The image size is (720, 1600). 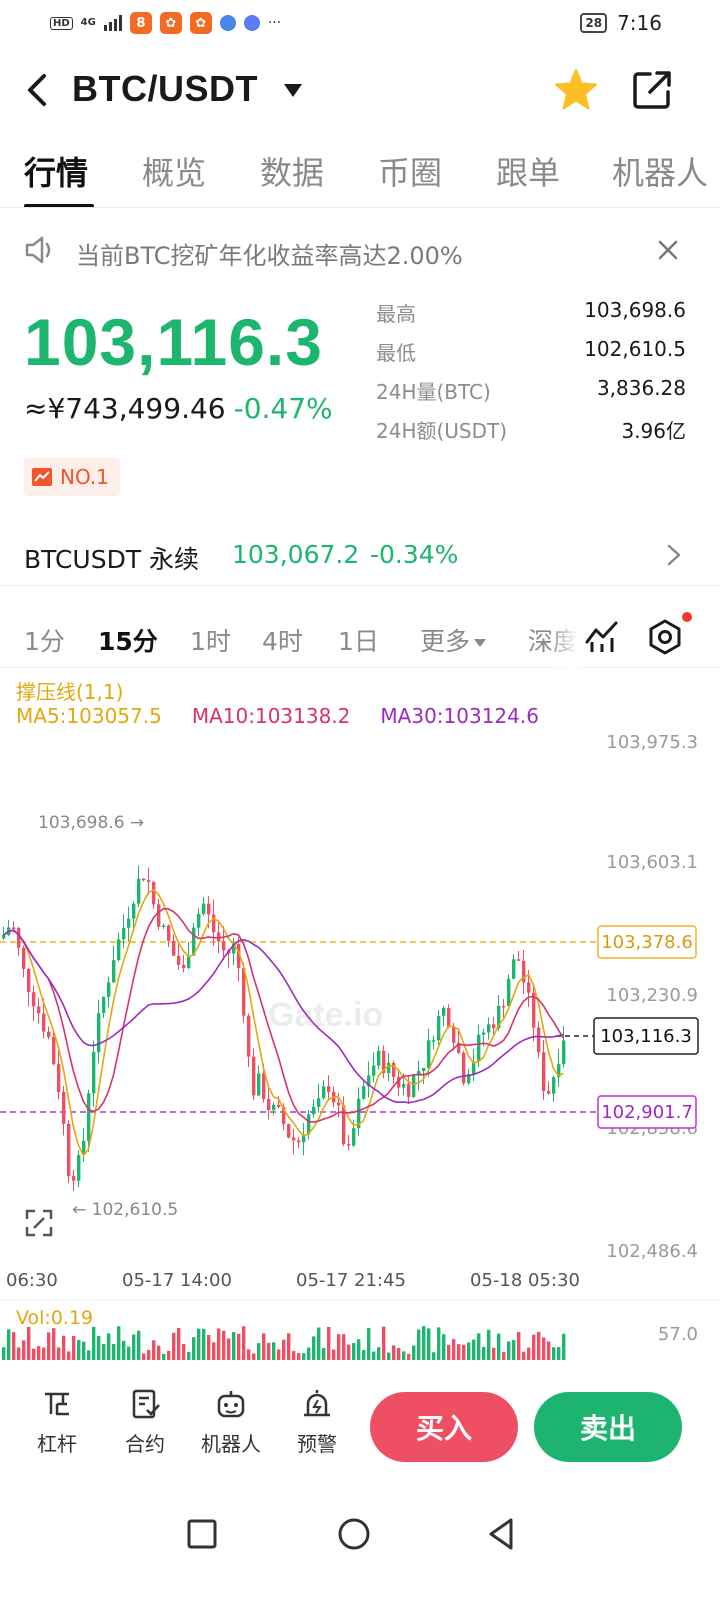 What do you see at coordinates (88, 22) in the screenshot?
I see `network-type: 4G` at bounding box center [88, 22].